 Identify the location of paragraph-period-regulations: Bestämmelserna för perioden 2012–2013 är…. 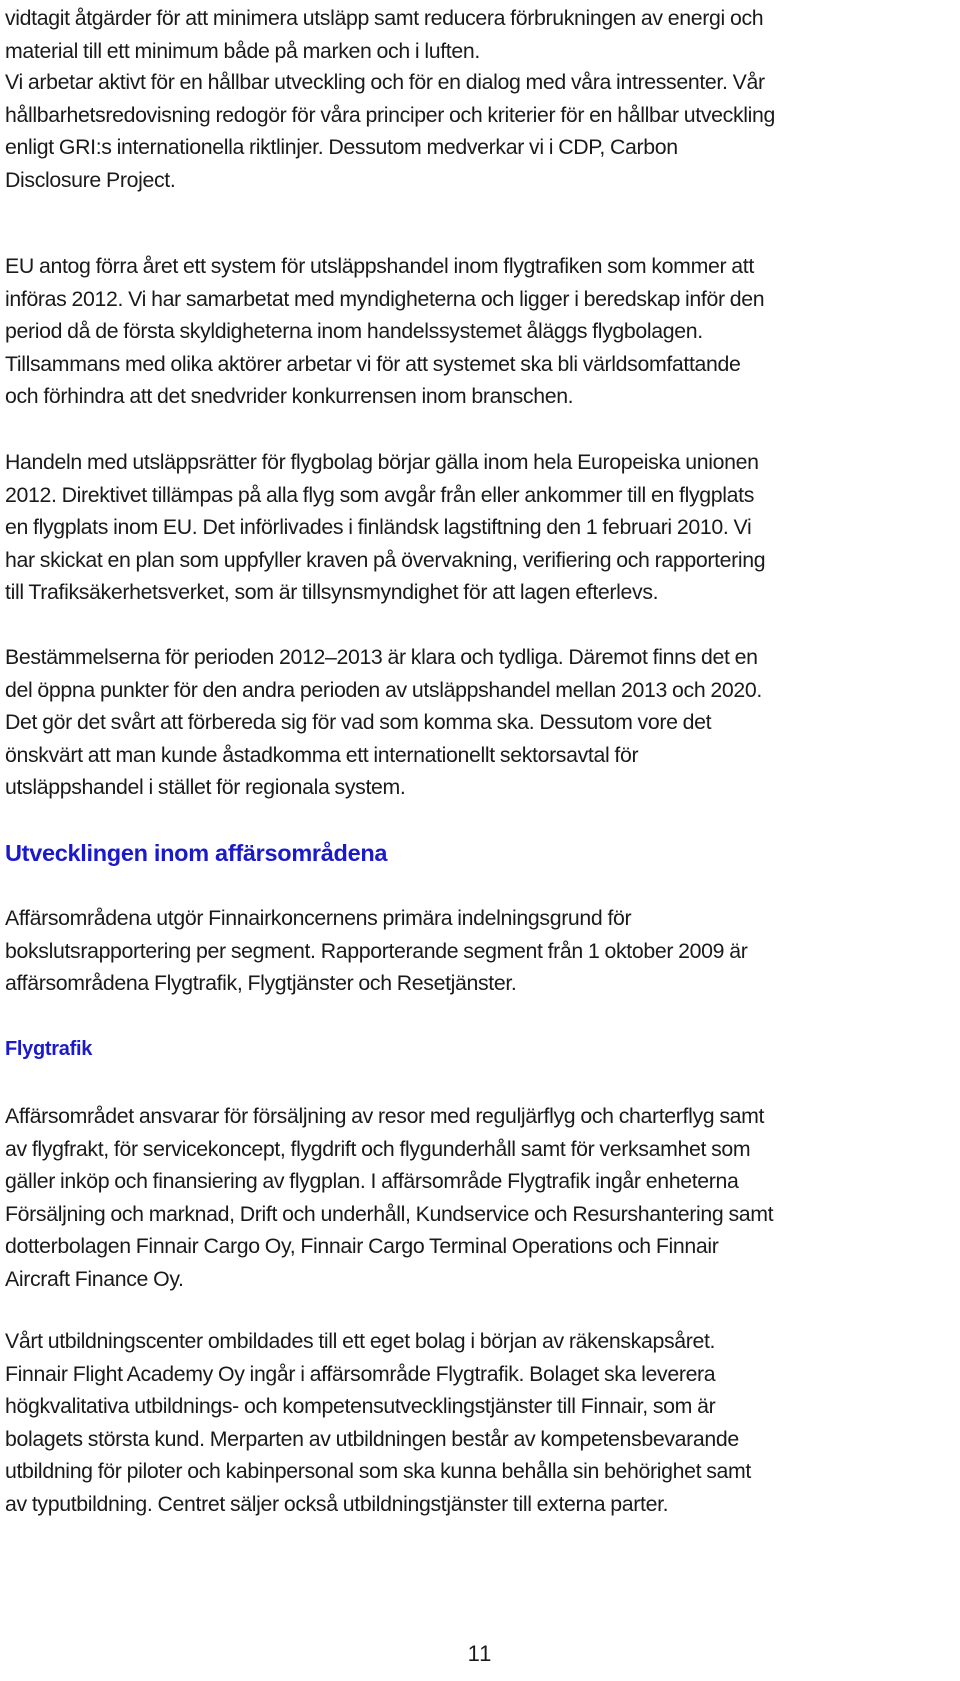
(383, 722).